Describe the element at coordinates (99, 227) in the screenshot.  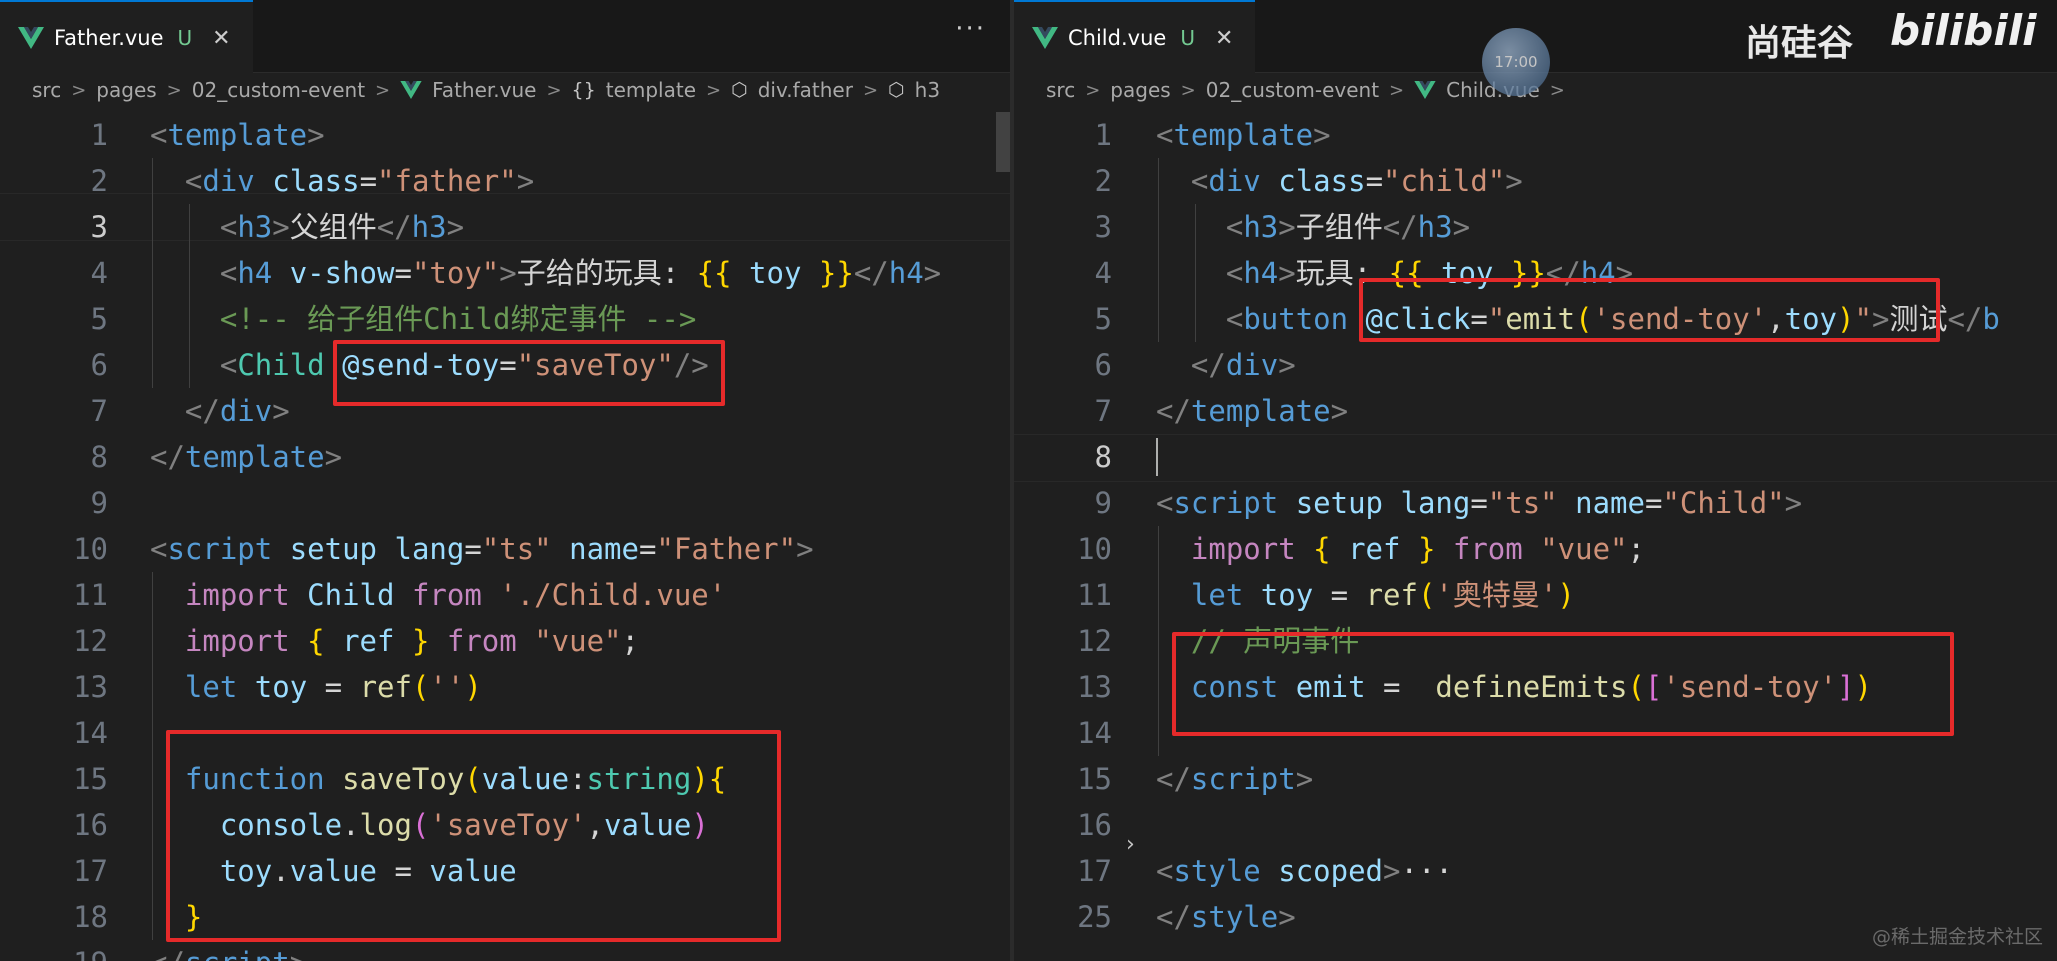
I see `line-number: 3` at that location.